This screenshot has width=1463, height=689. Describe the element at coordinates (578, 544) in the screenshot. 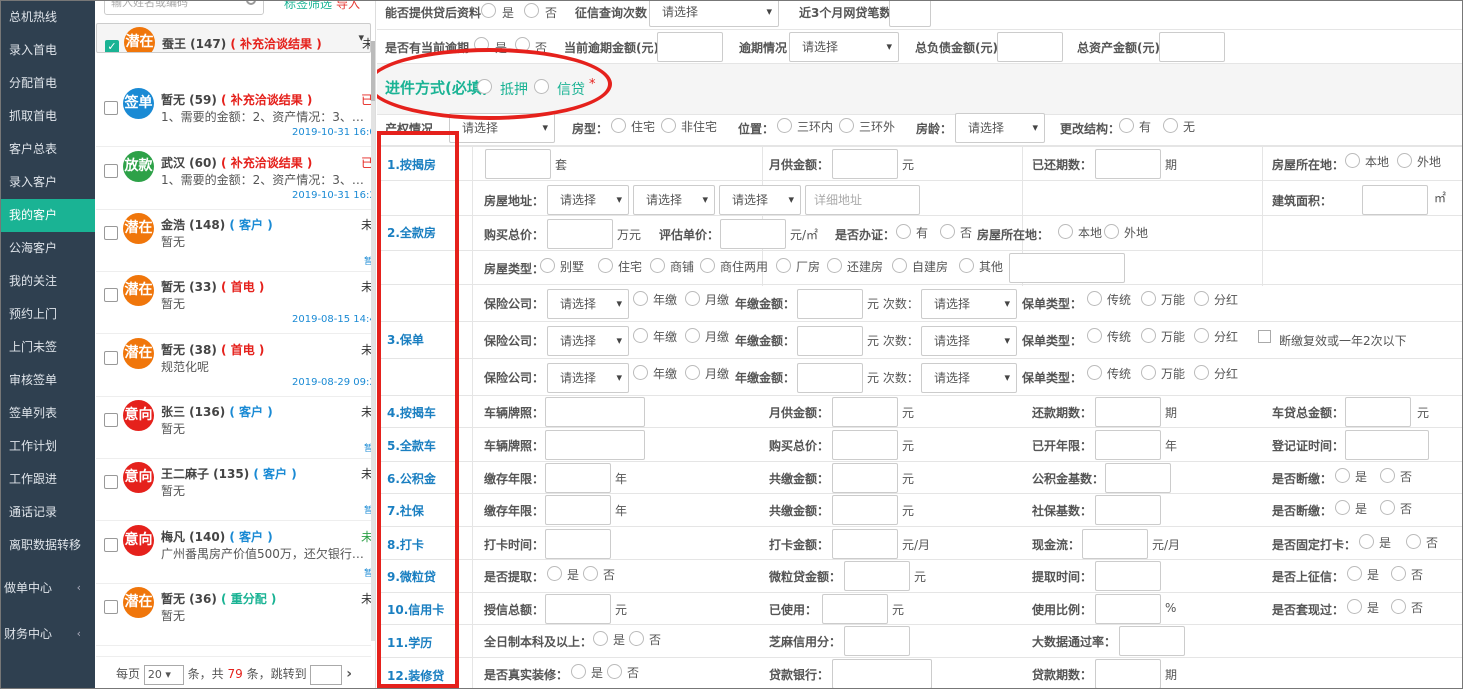

I see `punch-time-input` at that location.